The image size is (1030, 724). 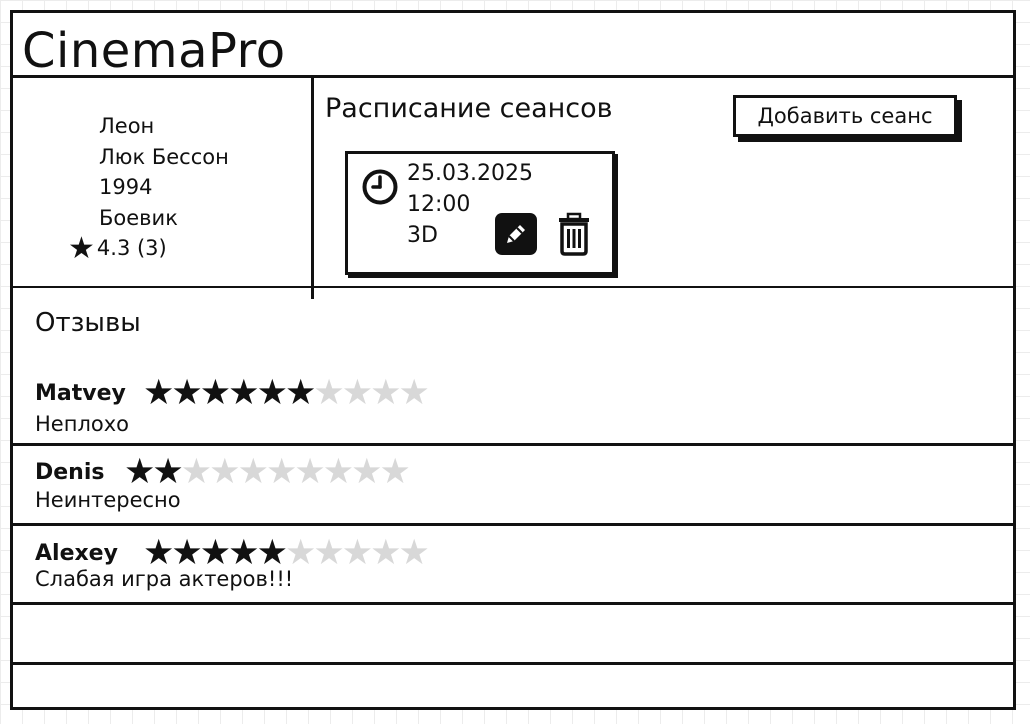 I want to click on review-text: Слабая игра актеров!!!, so click(x=164, y=579).